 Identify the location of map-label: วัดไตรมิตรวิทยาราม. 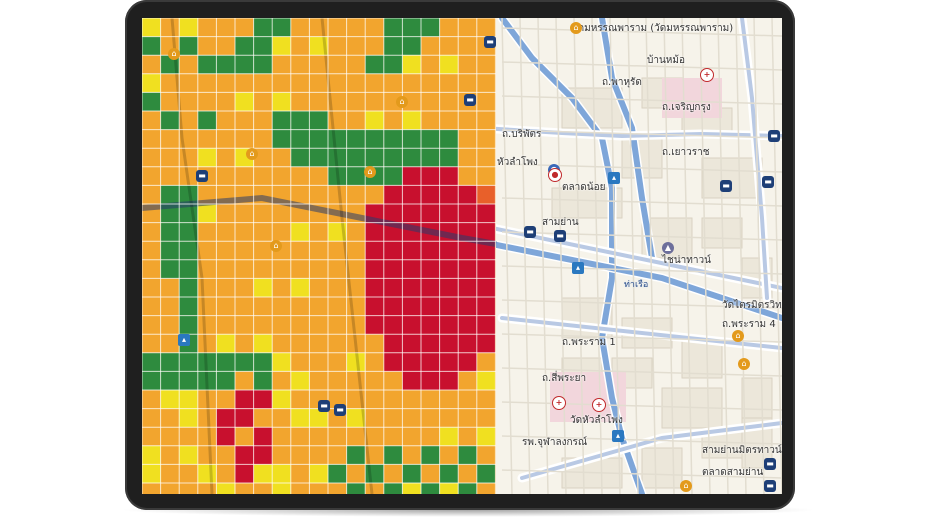
(752, 305).